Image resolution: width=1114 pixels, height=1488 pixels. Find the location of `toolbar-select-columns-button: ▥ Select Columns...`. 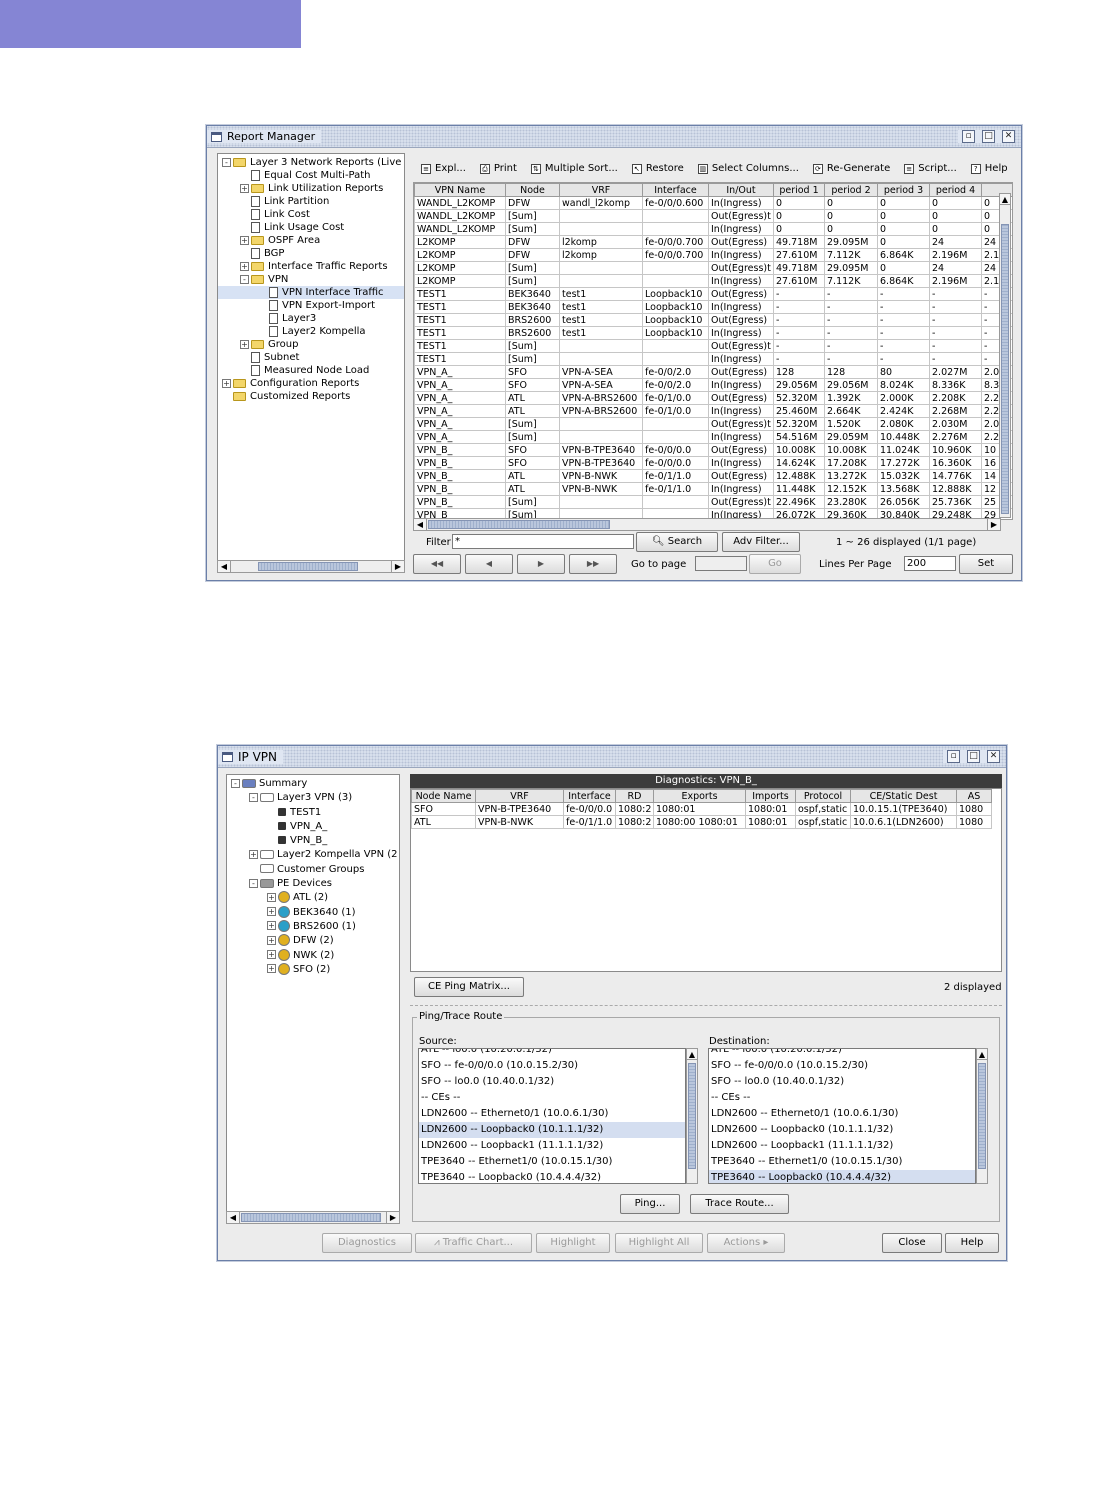

toolbar-select-columns-button: ▥ Select Columns... is located at coordinates (748, 168).